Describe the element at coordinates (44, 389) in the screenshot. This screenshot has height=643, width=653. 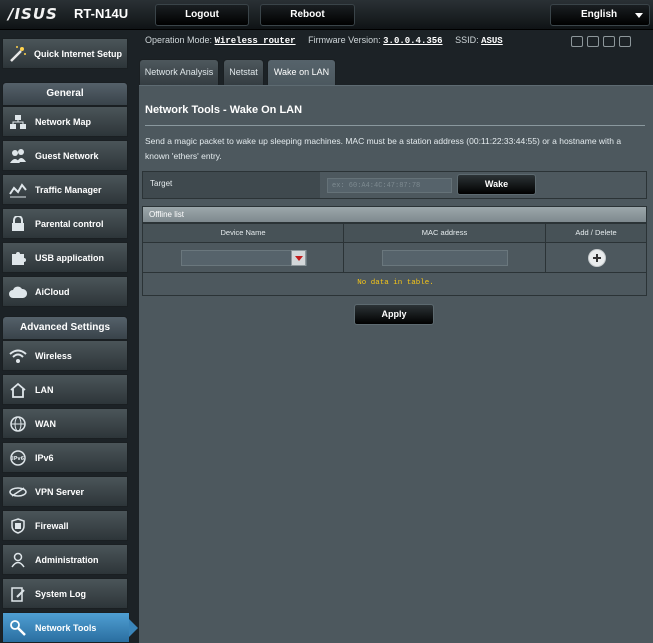
I see `sidebar-item-label: LAN` at that location.